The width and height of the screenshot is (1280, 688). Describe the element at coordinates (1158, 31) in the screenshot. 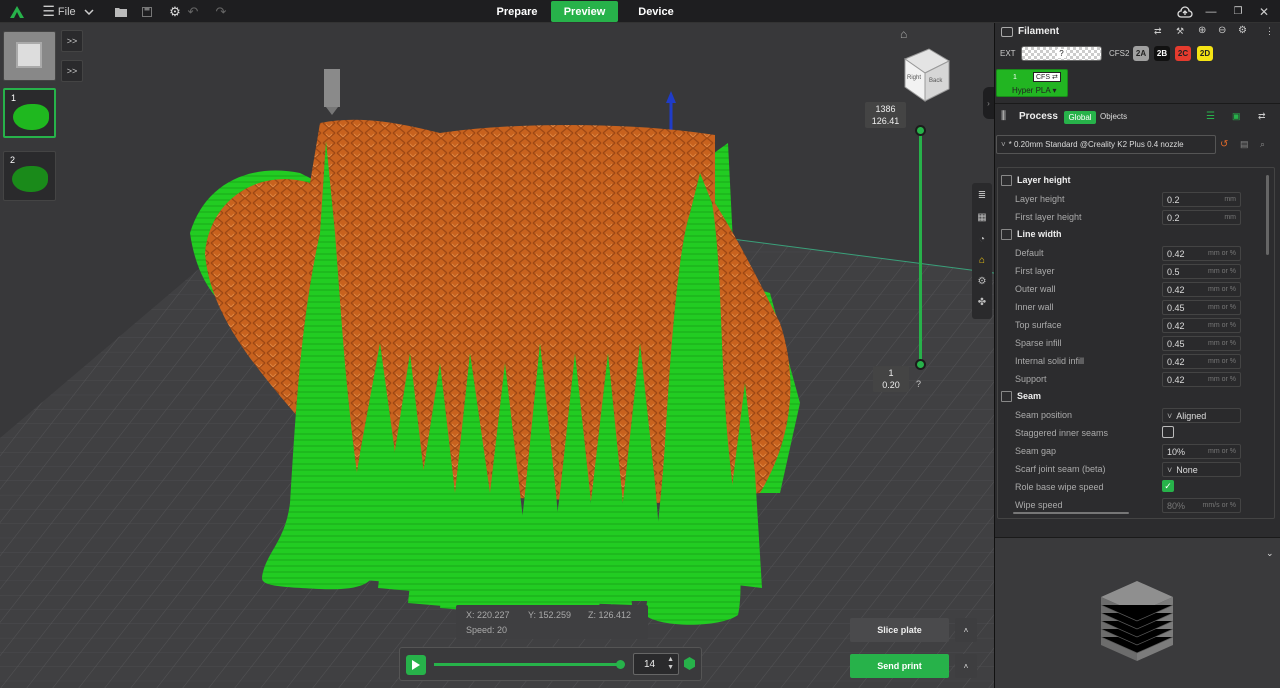

I see `filament-sync-icon: ⇄` at that location.